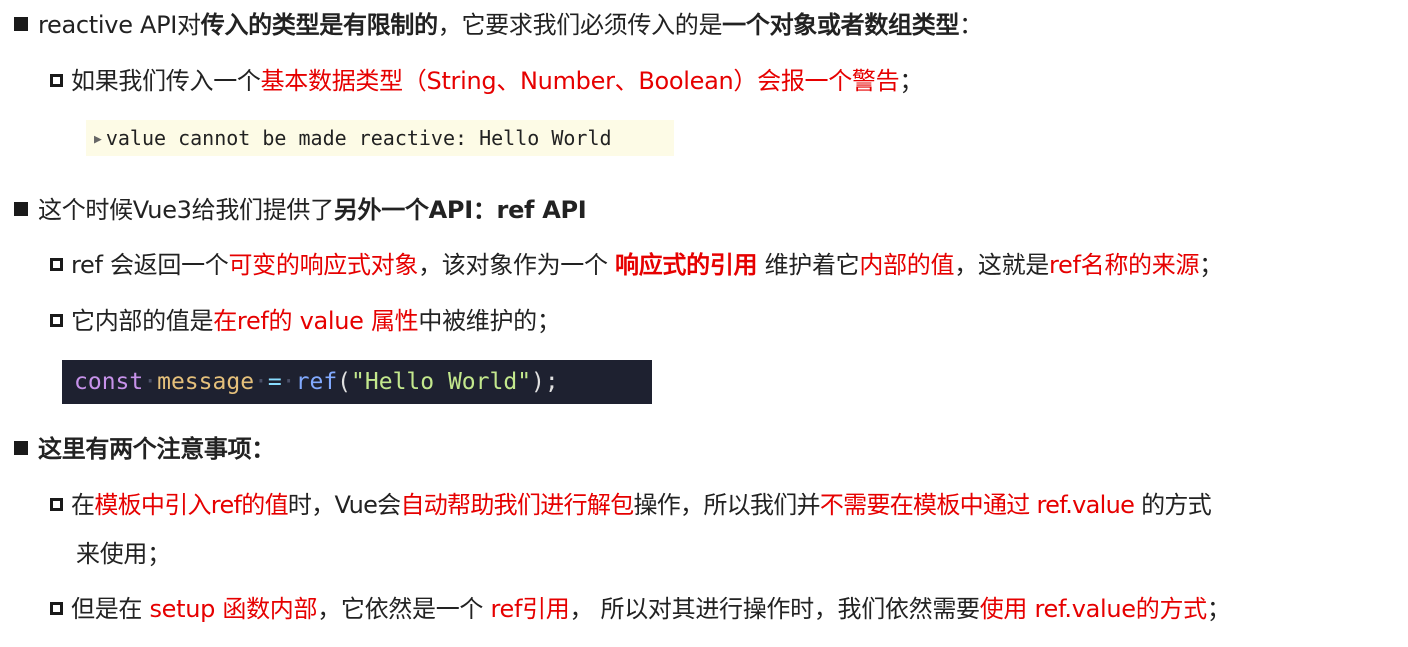  Describe the element at coordinates (186, 210) in the screenshot. I see `text: 这个时候Vue3给我们提供了` at that location.